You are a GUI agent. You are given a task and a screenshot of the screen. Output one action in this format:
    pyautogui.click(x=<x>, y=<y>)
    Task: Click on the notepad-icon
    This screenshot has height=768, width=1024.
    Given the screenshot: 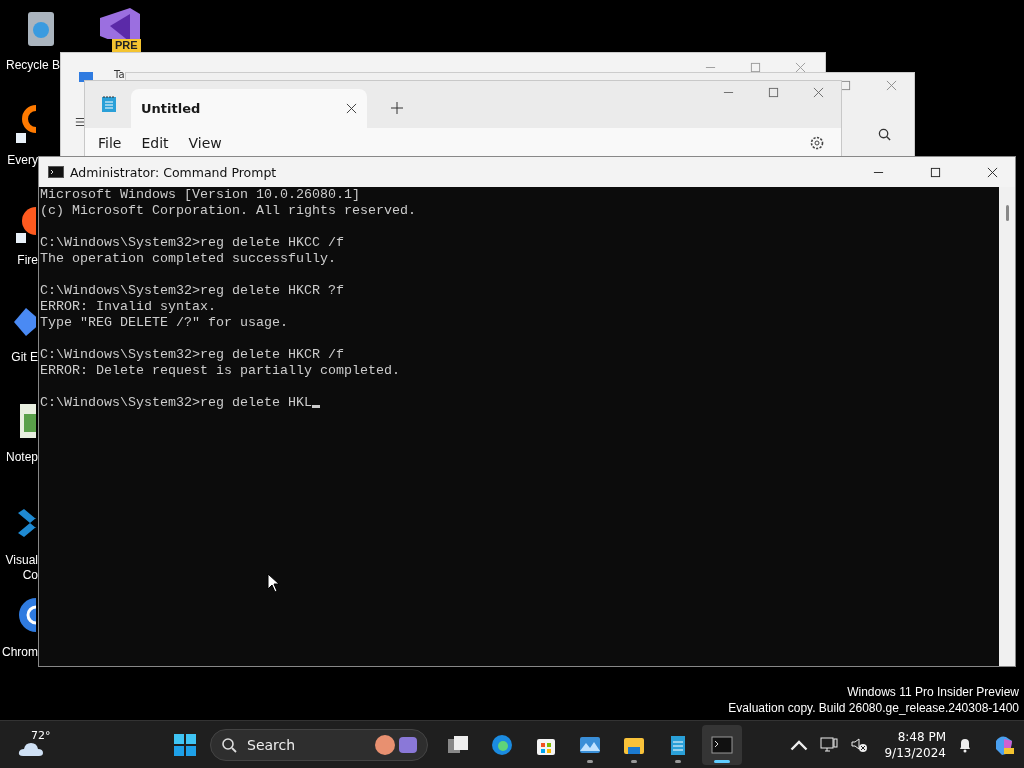 What is the action you would take?
    pyautogui.click(x=109, y=104)
    